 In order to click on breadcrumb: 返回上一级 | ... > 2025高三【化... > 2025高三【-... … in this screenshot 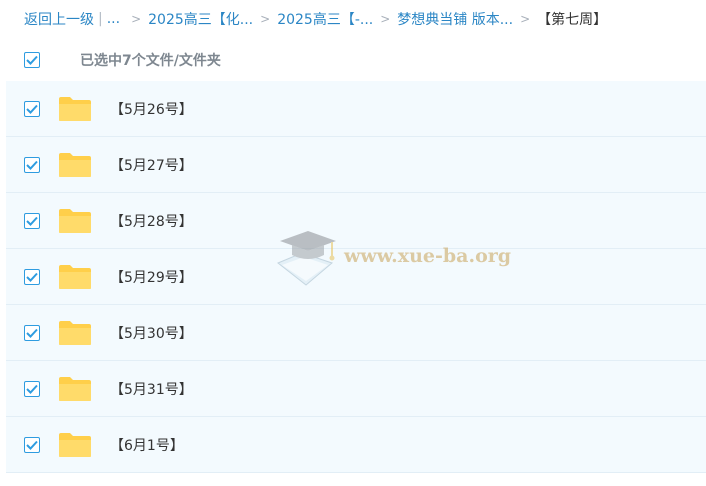, I will do `click(315, 19)`.